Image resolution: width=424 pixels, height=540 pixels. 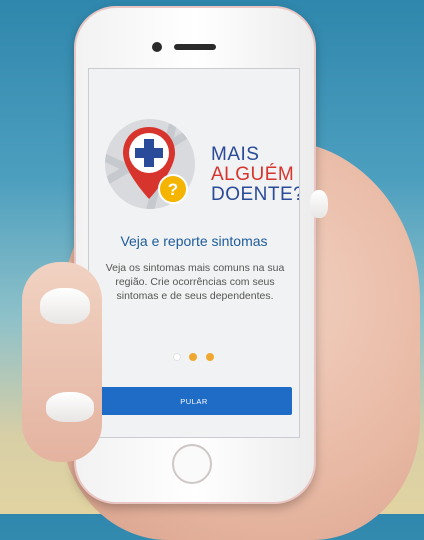 What do you see at coordinates (255, 194) in the screenshot?
I see `logo-line-doente: DOENTE?` at bounding box center [255, 194].